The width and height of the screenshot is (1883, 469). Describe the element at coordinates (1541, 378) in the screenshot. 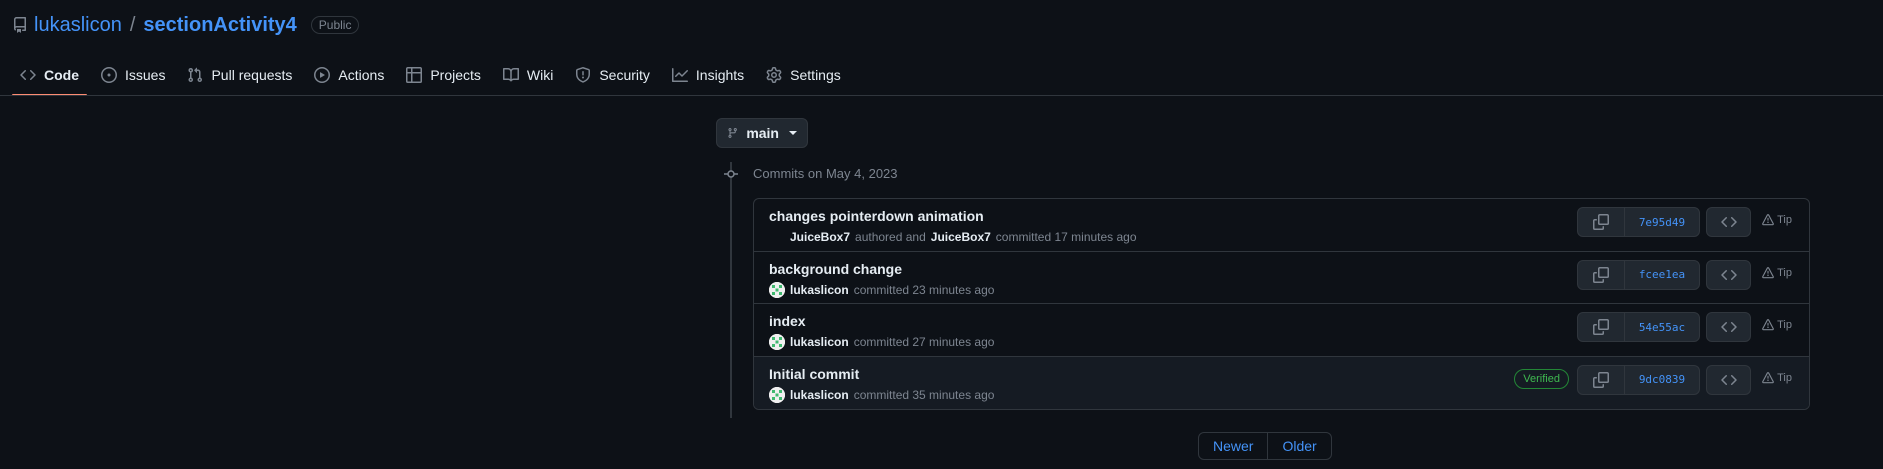

I see `verified-badge: Verified` at that location.